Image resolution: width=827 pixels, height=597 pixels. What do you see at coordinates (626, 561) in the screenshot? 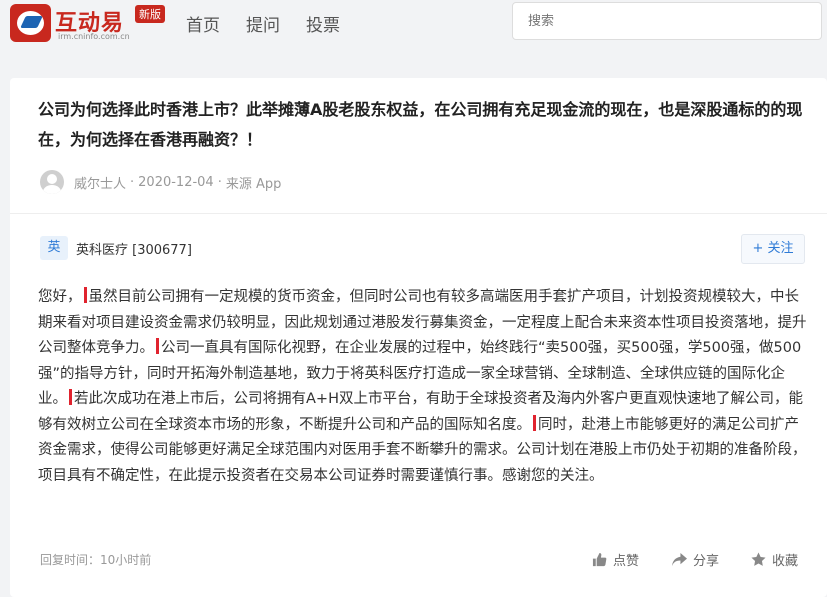
I see `like-label: 点赞` at bounding box center [626, 561].